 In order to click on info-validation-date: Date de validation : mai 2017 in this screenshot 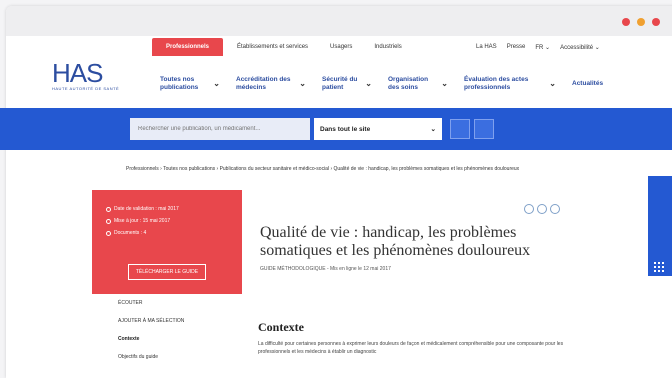, I will do `click(174, 209)`.